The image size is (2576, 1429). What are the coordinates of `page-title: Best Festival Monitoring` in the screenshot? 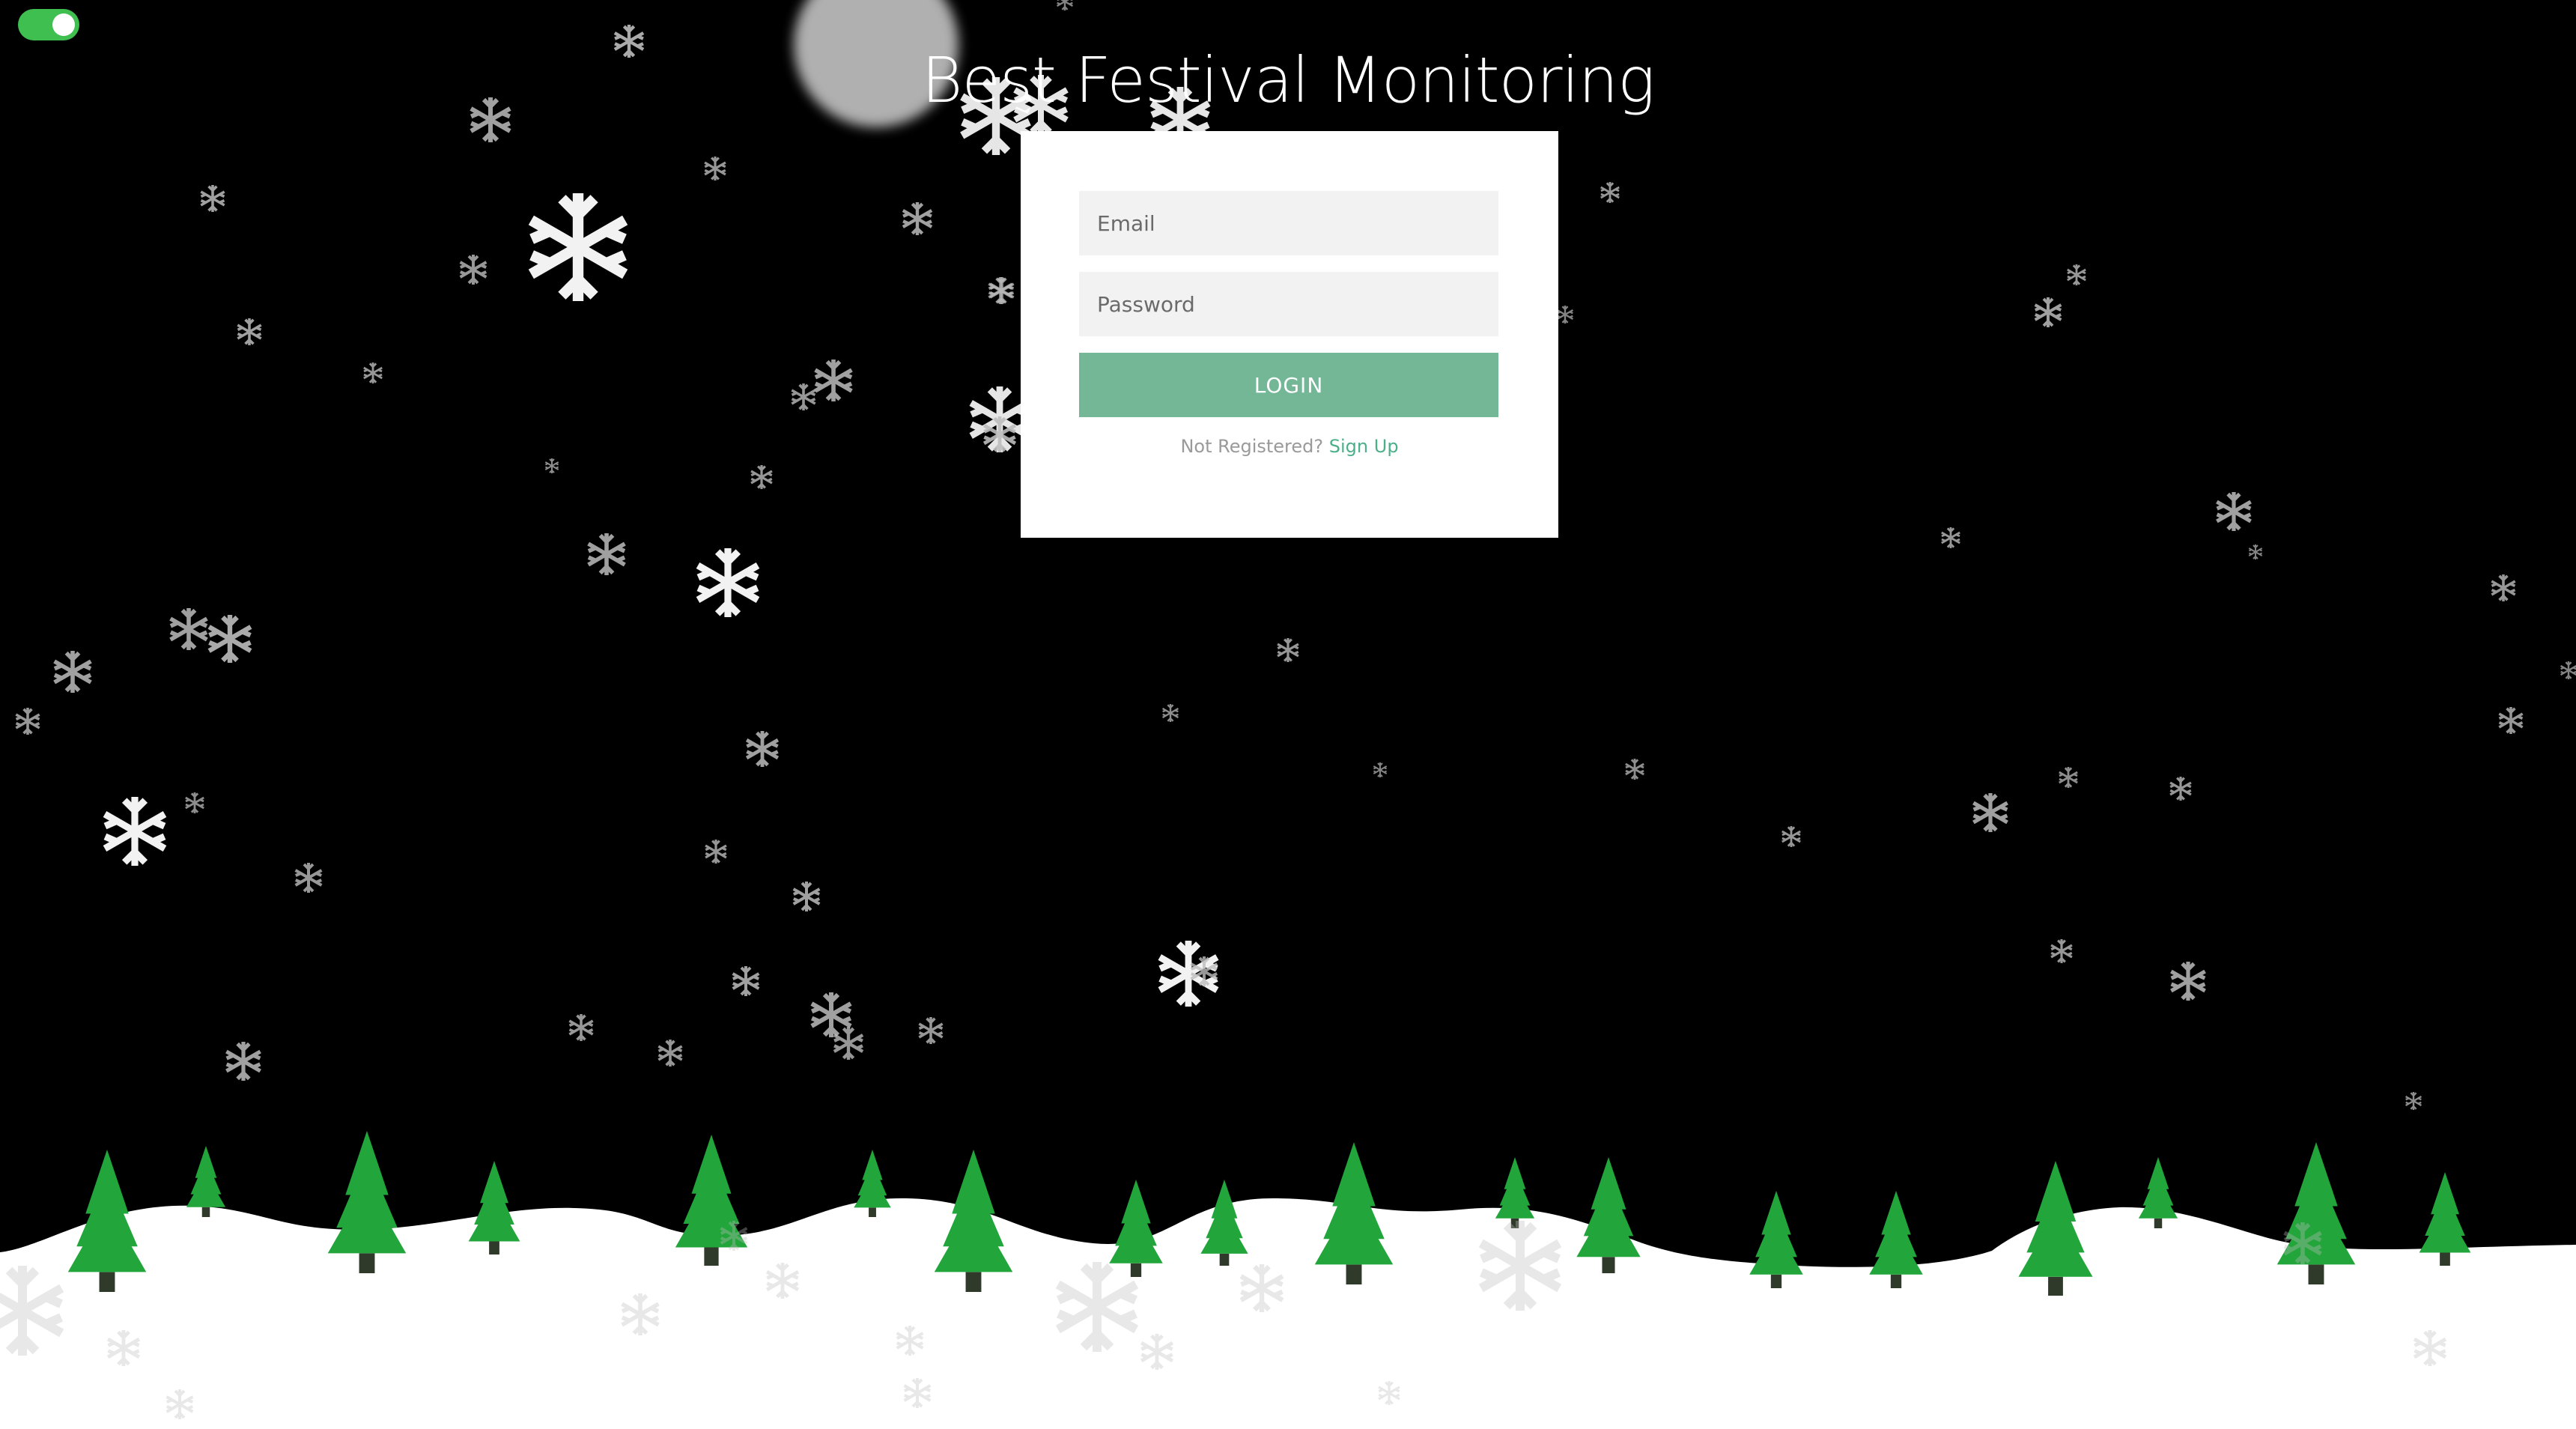 It's located at (1288, 80).